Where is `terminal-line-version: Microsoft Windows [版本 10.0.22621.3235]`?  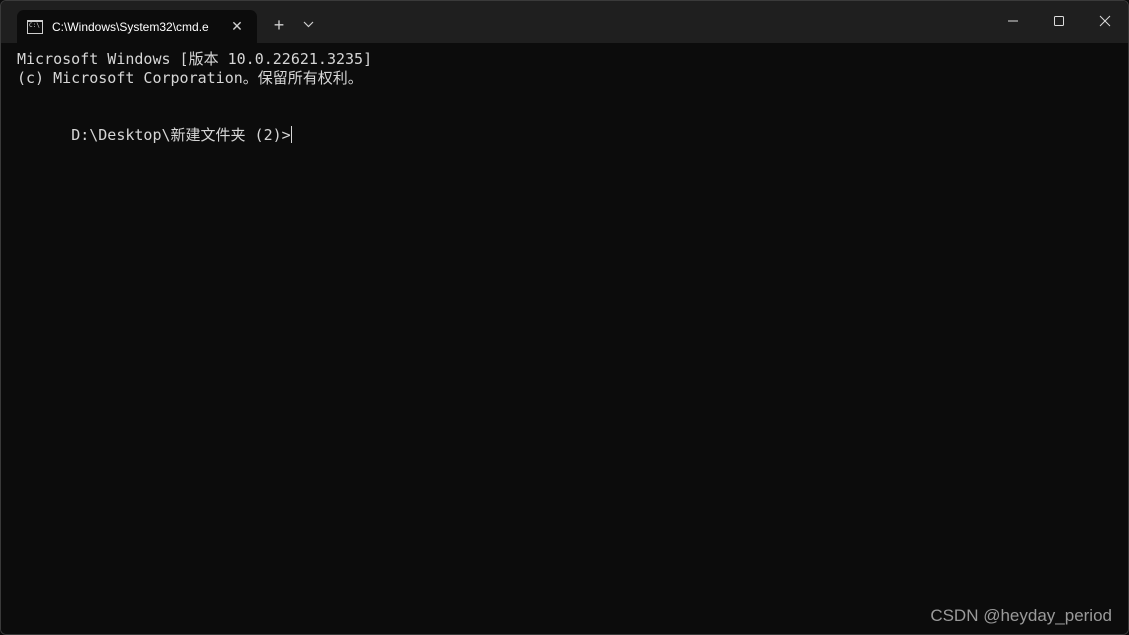
terminal-line-version: Microsoft Windows [版本 10.0.22621.3235] is located at coordinates (195, 59).